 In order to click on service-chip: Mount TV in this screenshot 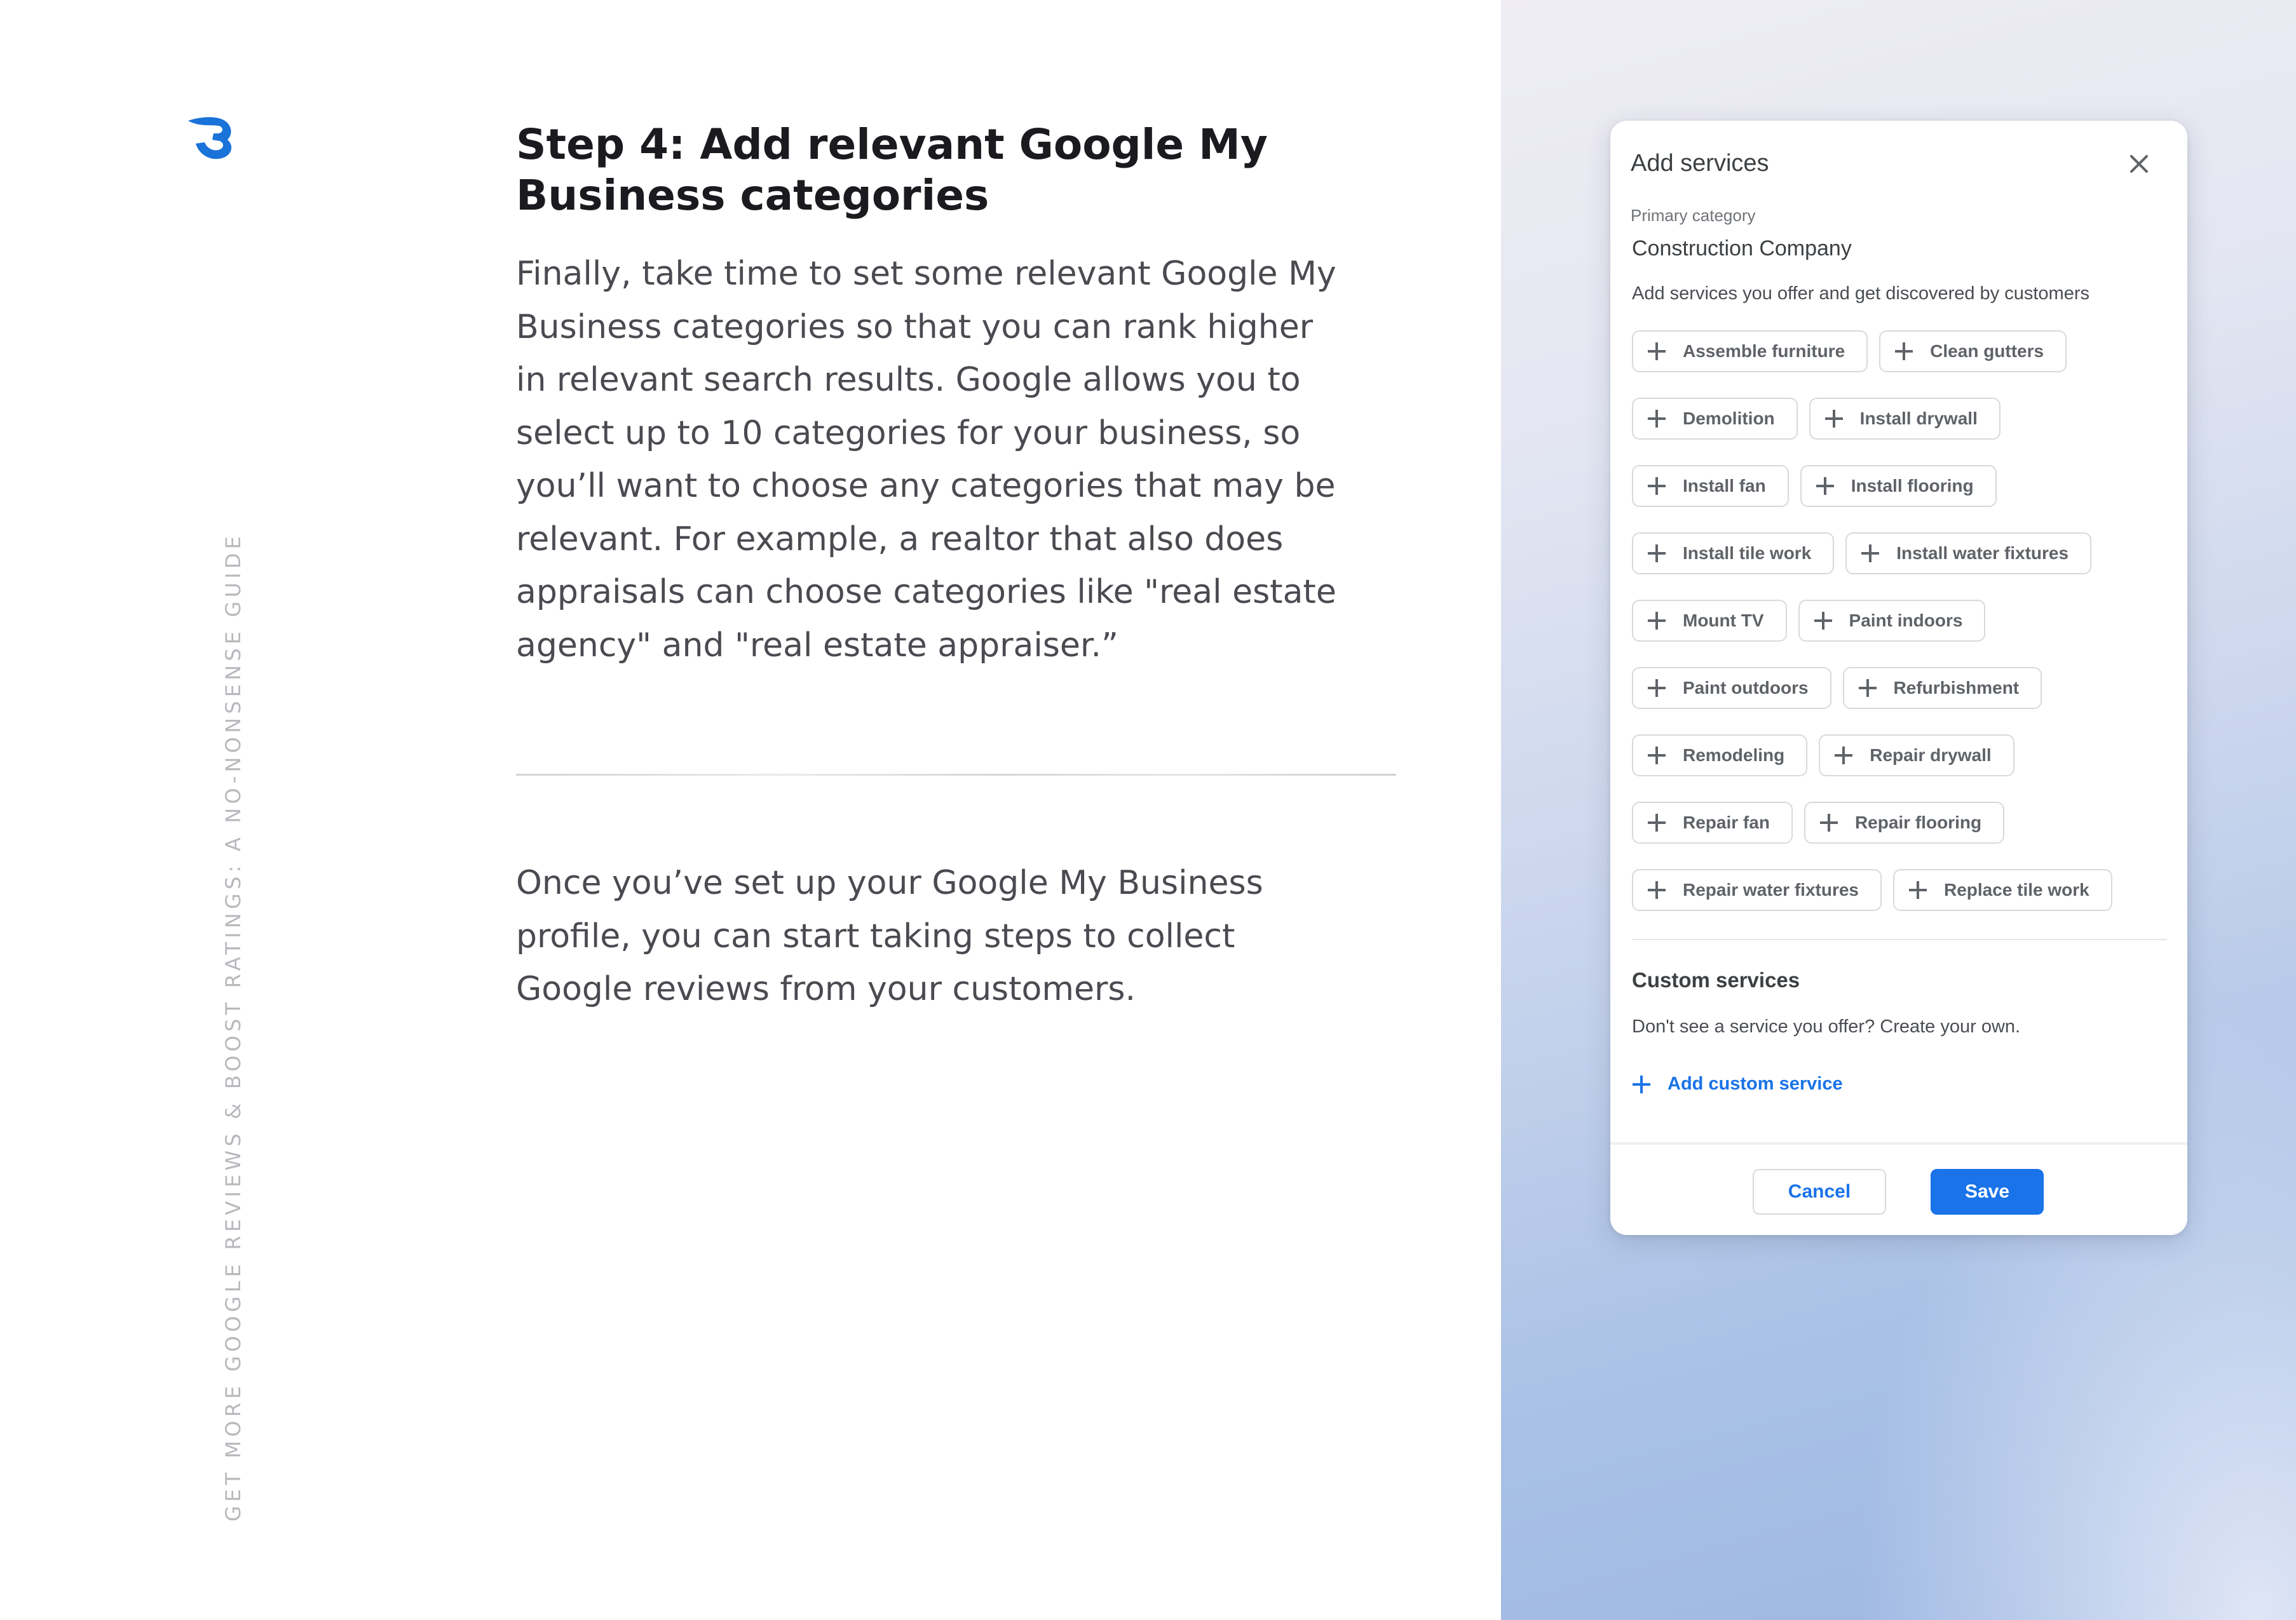, I will do `click(1709, 621)`.